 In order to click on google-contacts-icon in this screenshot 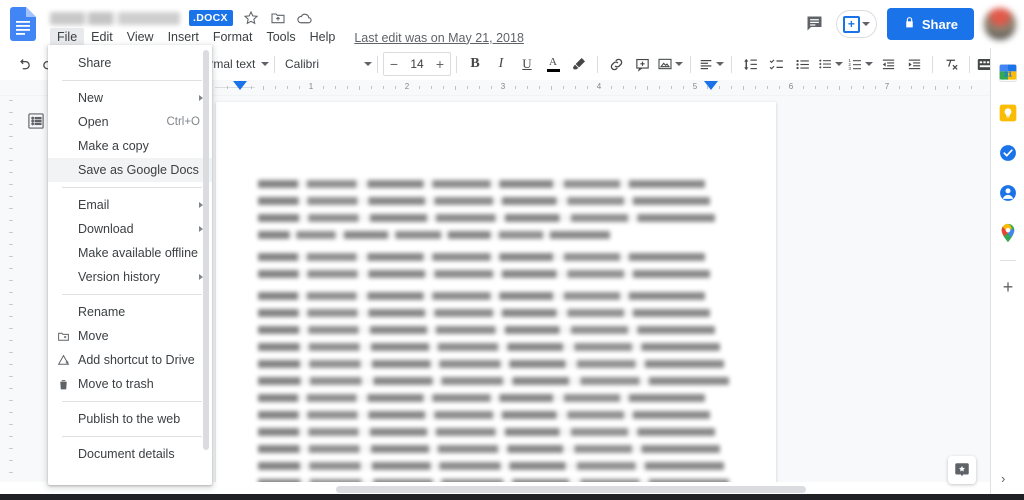, I will do `click(1008, 193)`.